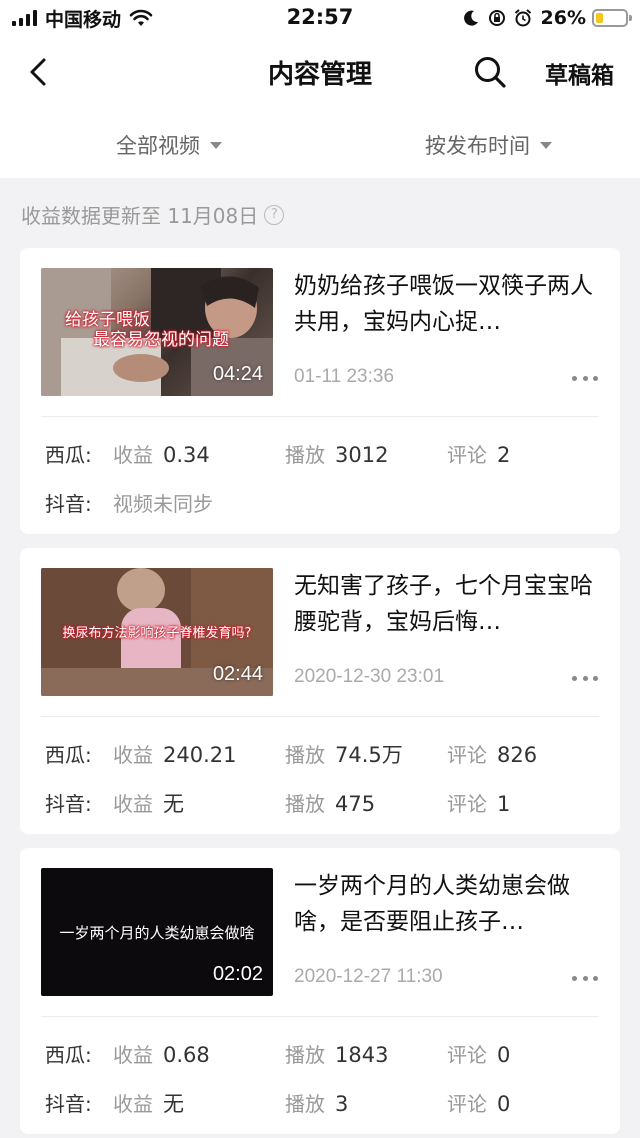 This screenshot has height=1138, width=640. I want to click on filter-sort-time-label: 按发布时间, so click(477, 146).